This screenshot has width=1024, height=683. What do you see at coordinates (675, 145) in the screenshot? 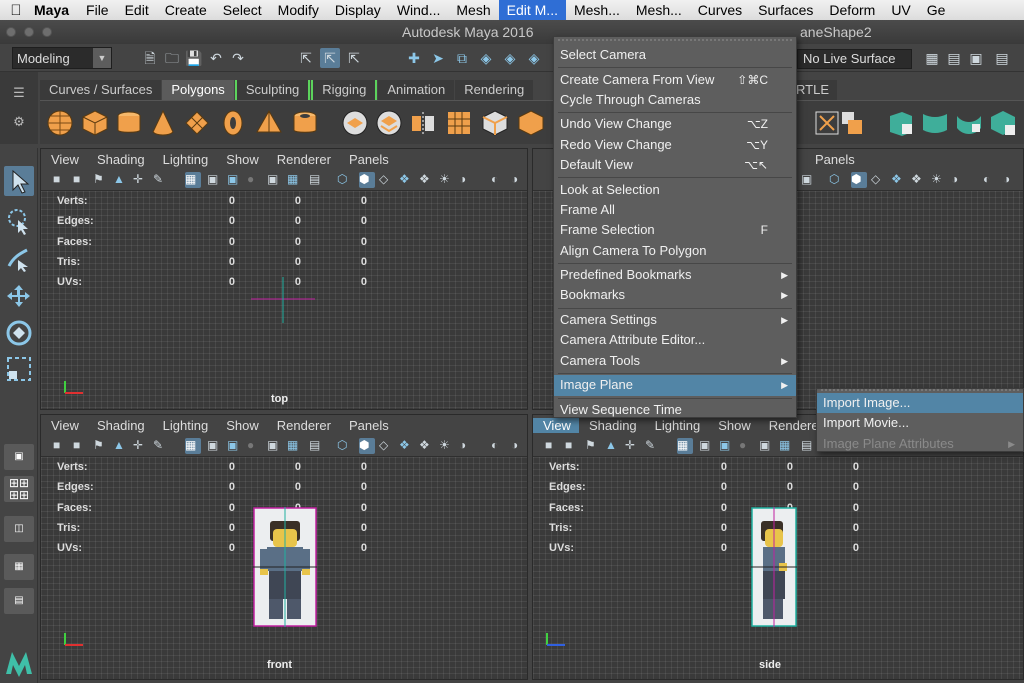
I see `view-menu-item: Redo View Change ⌥Y` at bounding box center [675, 145].